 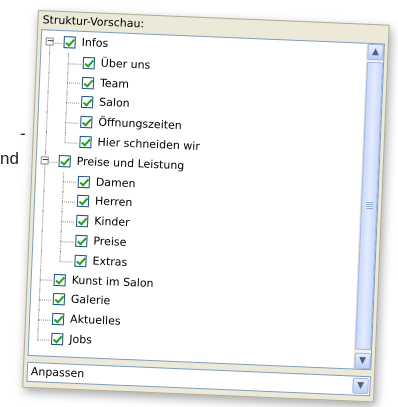 I want to click on grip-icon, so click(x=369, y=205).